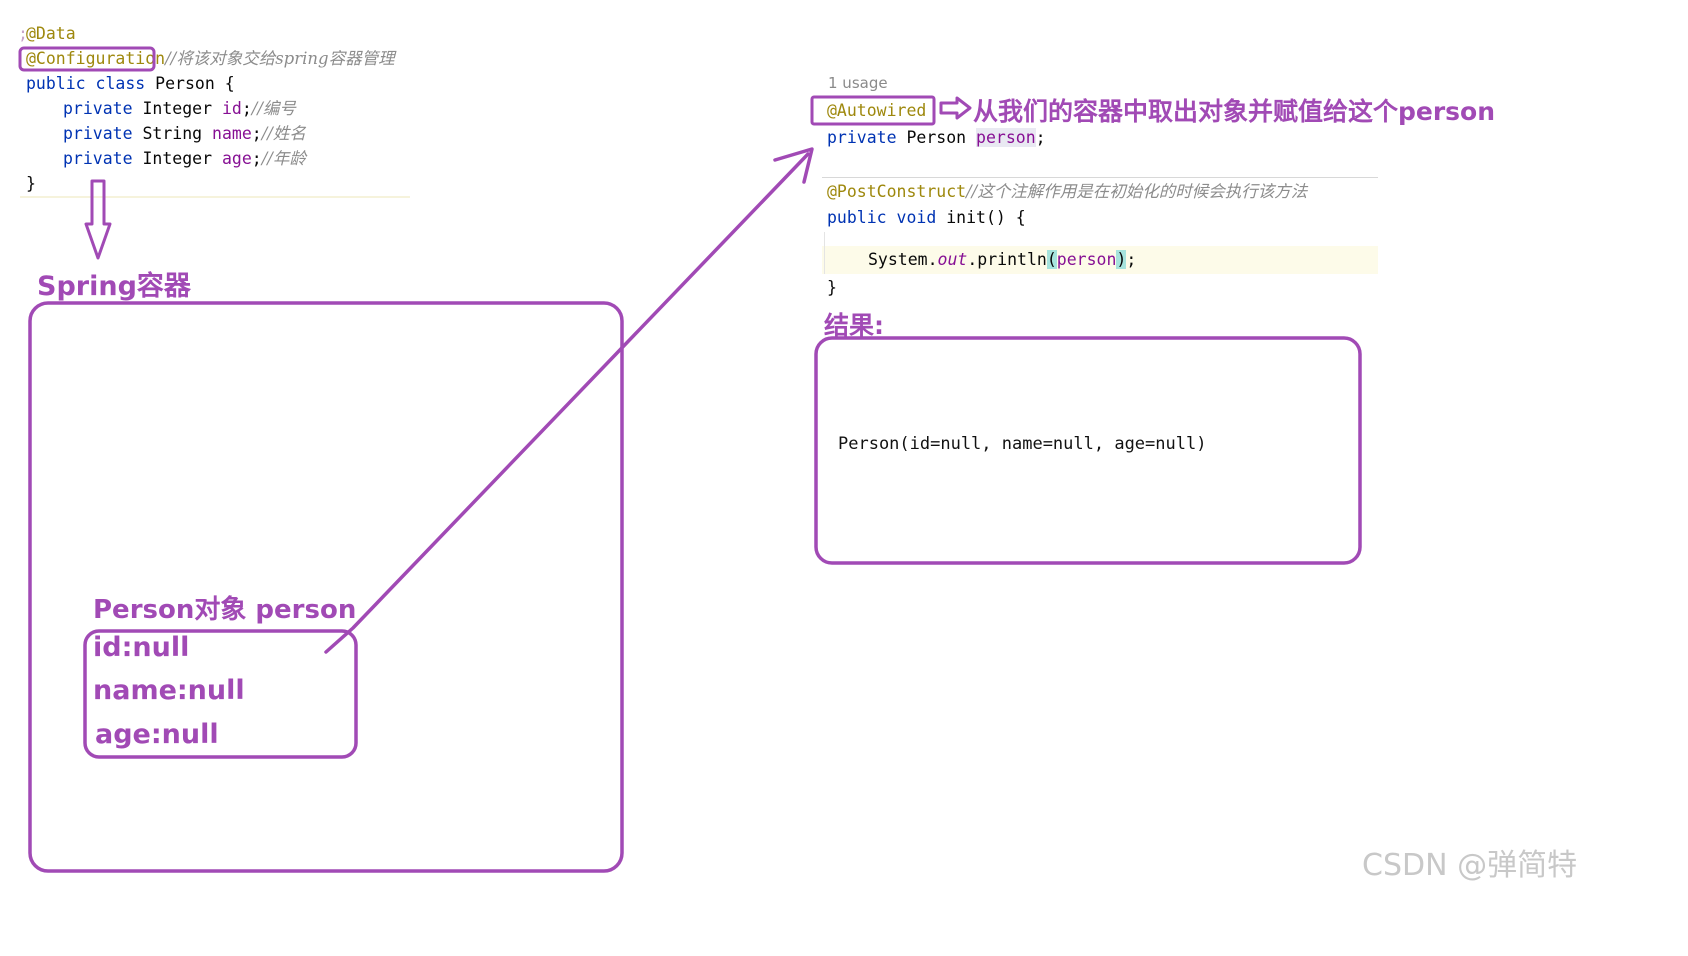 This screenshot has width=1688, height=956. I want to click on field-type: String, so click(172, 133).